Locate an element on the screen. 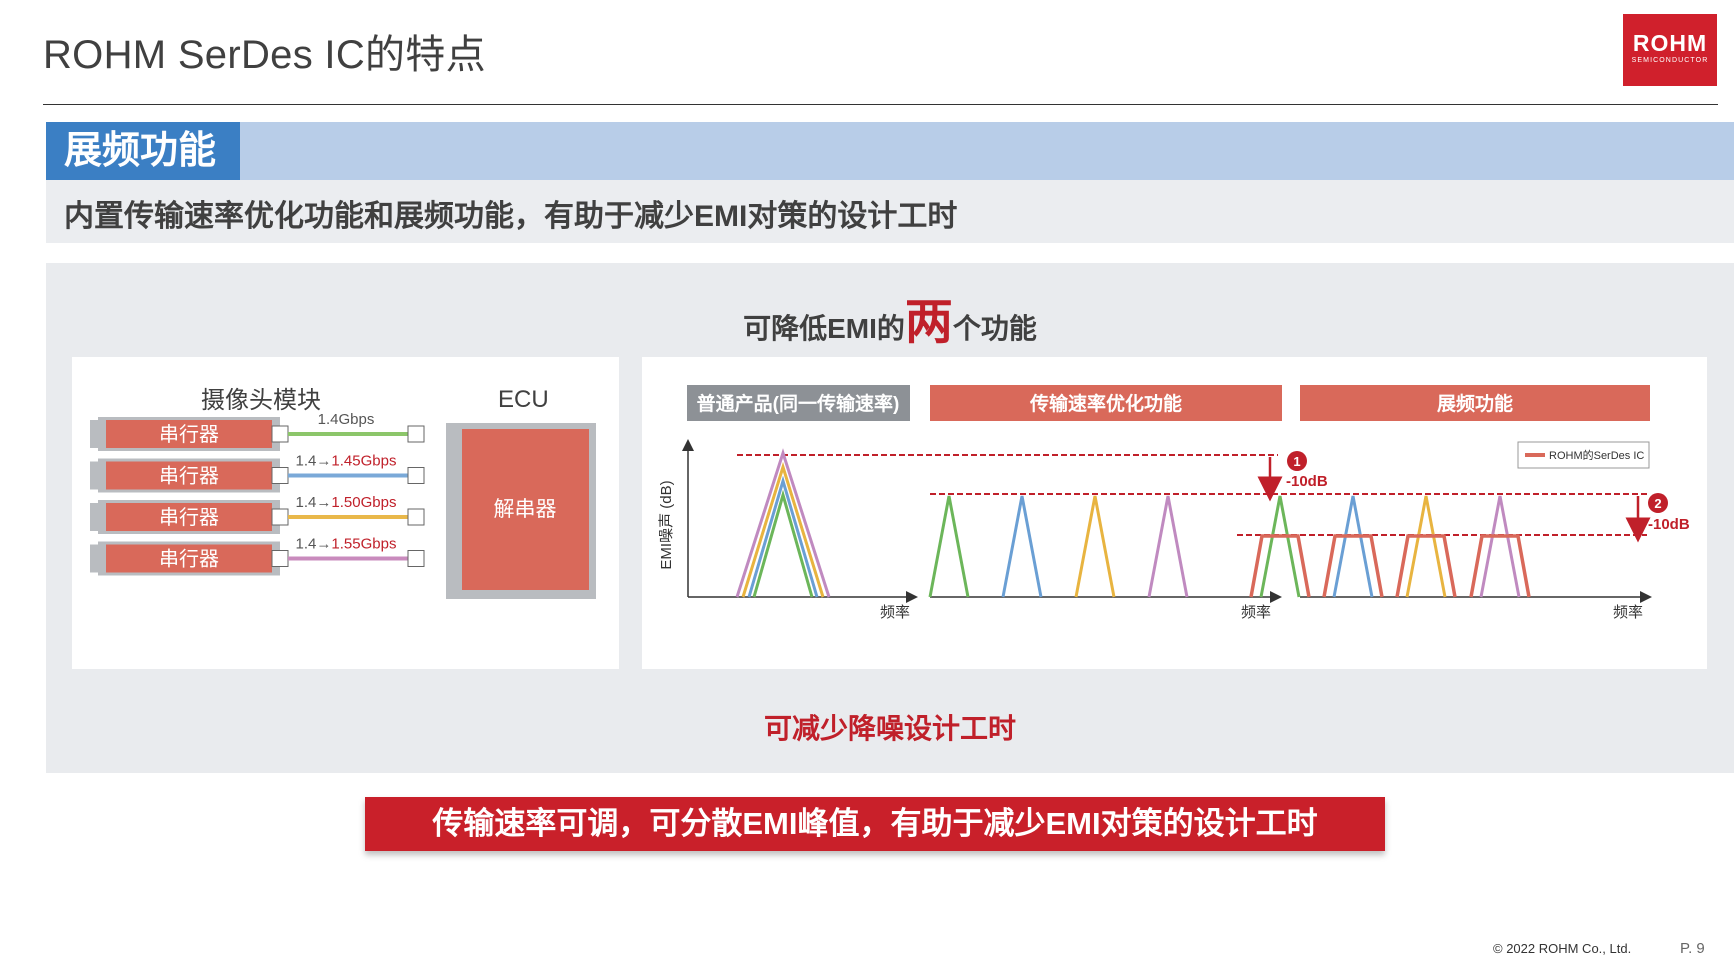 The width and height of the screenshot is (1734, 974). link-rate-value: 1.55Gbps is located at coordinates (363, 544).